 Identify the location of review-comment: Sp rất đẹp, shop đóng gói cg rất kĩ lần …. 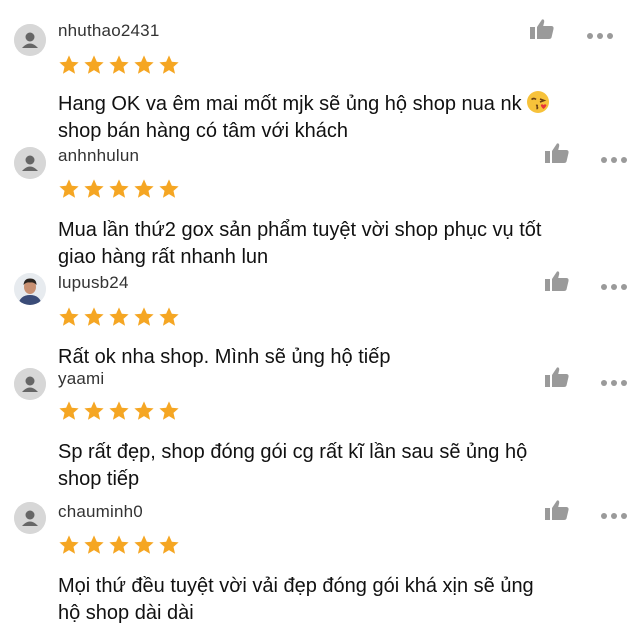
(344, 466).